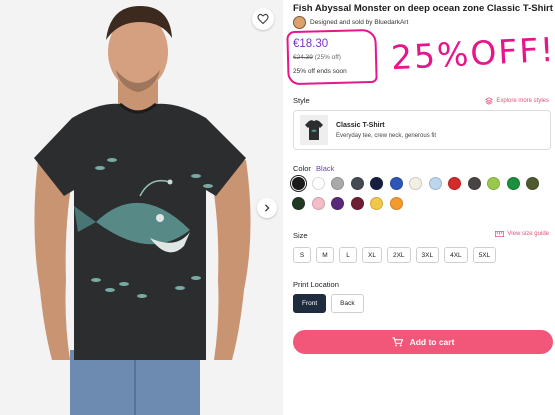  I want to click on add-to-cart-label: Add to cart, so click(432, 342).